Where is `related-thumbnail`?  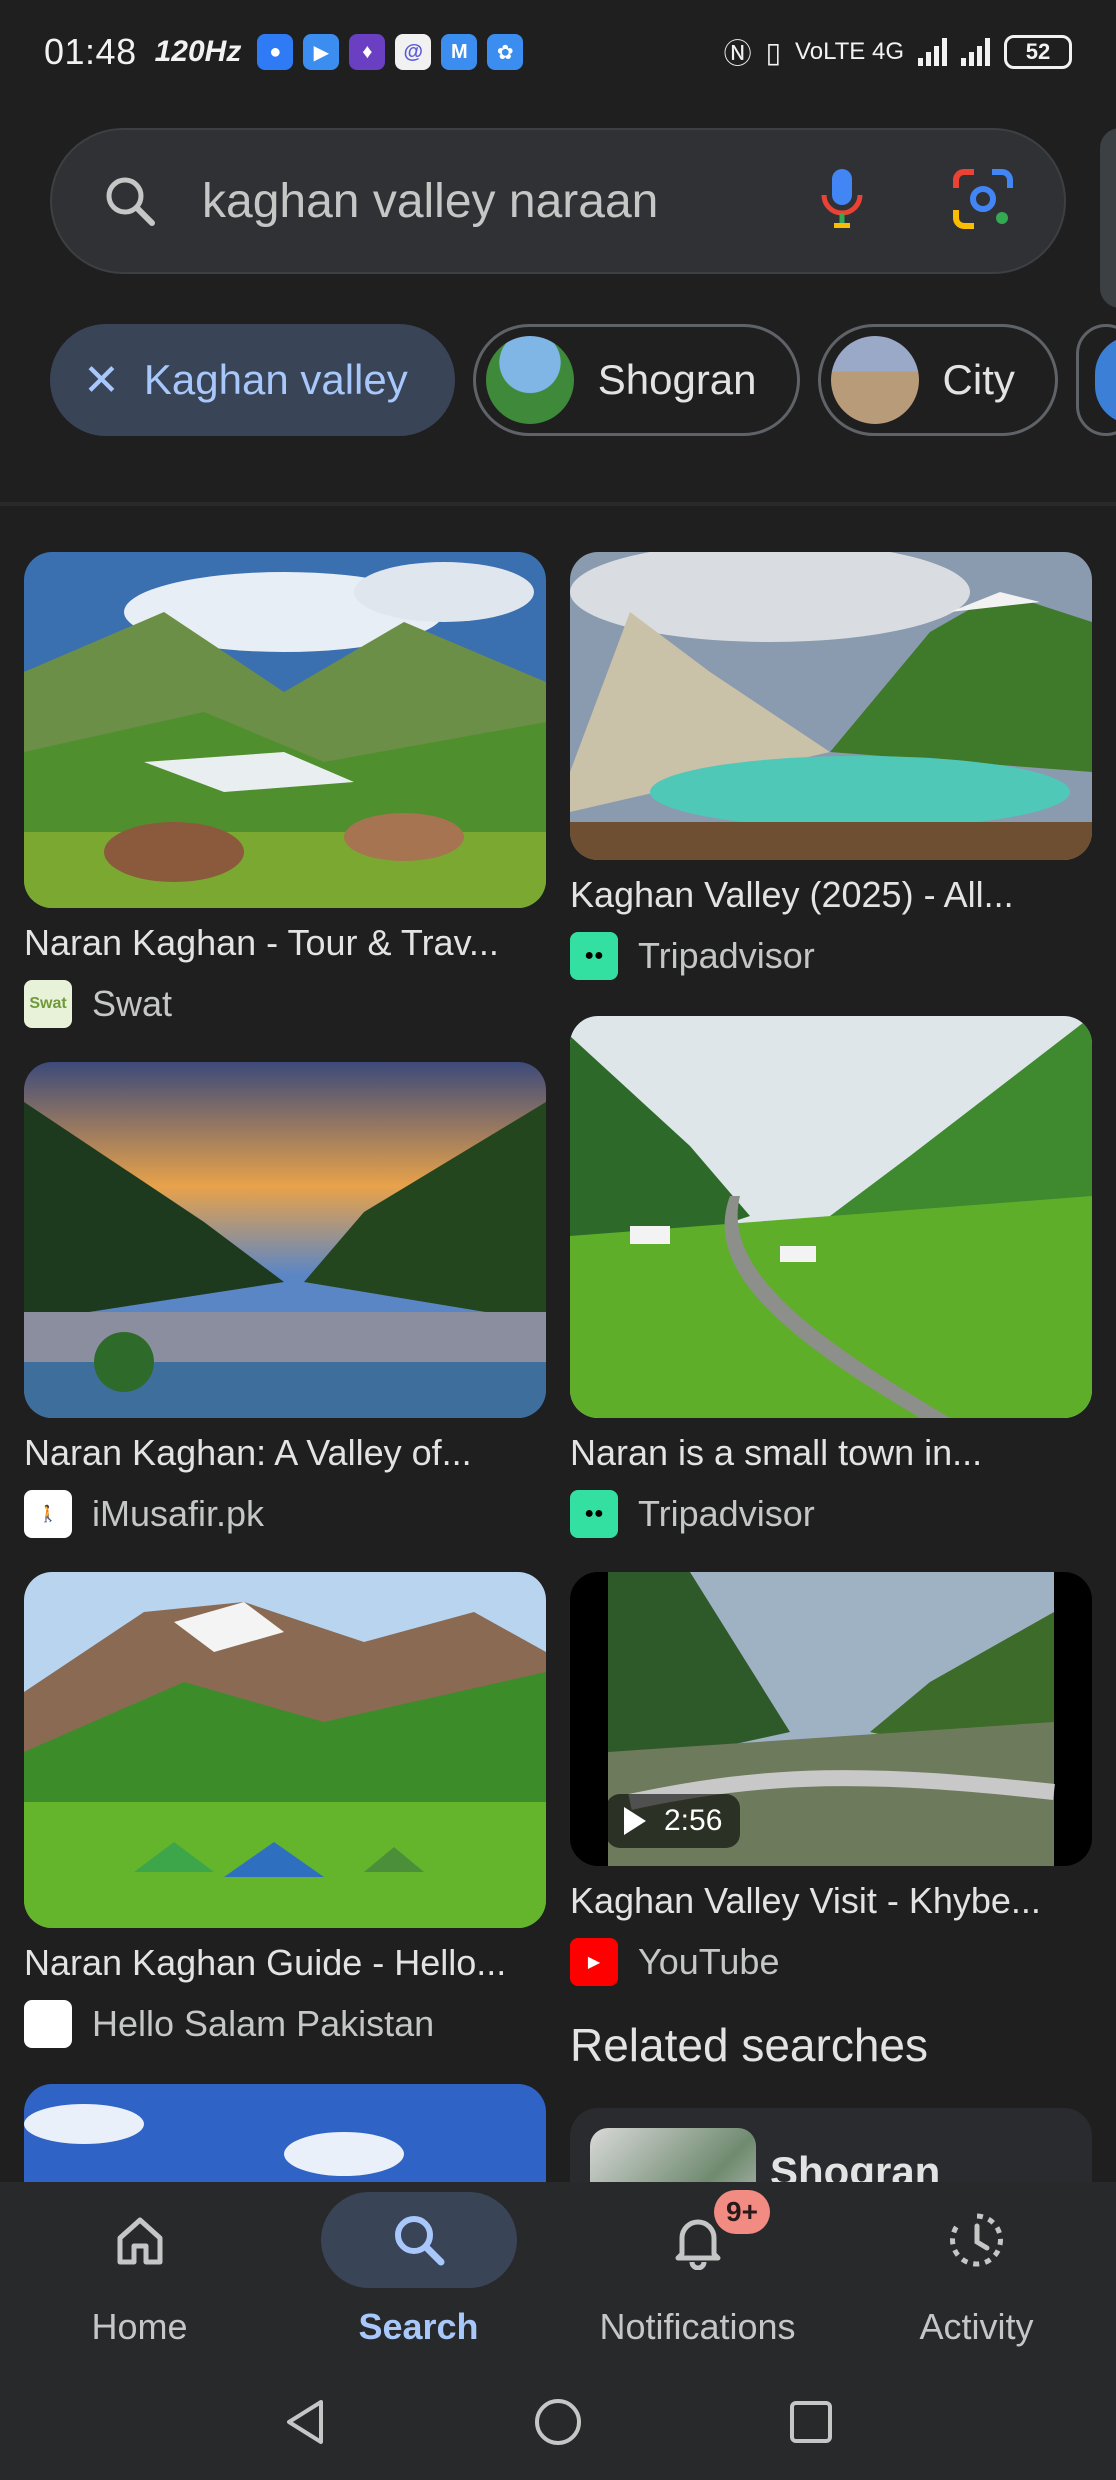
related-thumbnail is located at coordinates (673, 2155).